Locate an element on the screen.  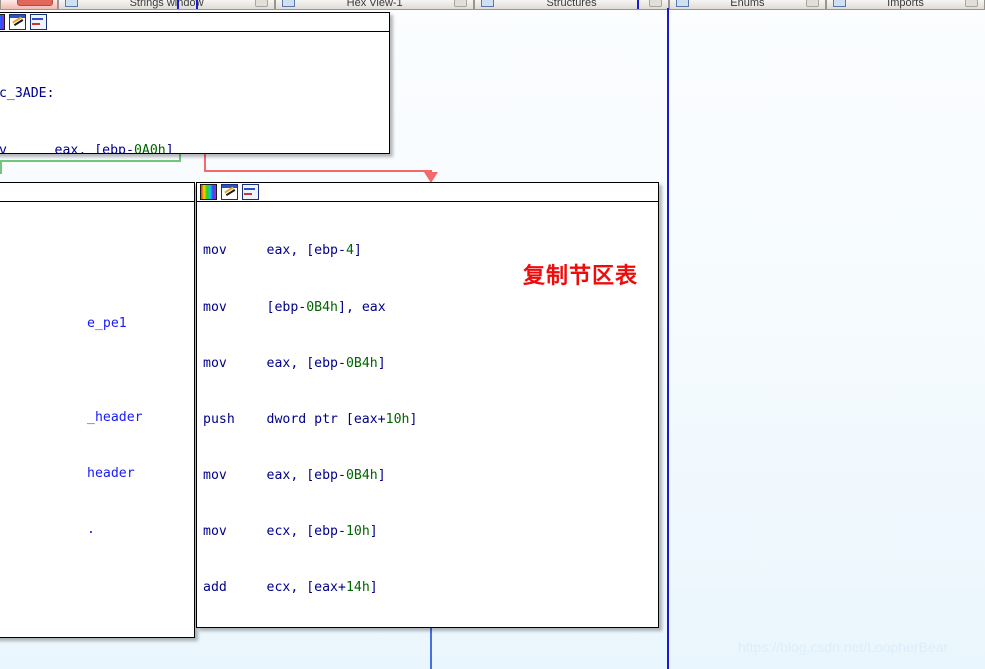
tab-label: Imports is located at coordinates (905, 4).